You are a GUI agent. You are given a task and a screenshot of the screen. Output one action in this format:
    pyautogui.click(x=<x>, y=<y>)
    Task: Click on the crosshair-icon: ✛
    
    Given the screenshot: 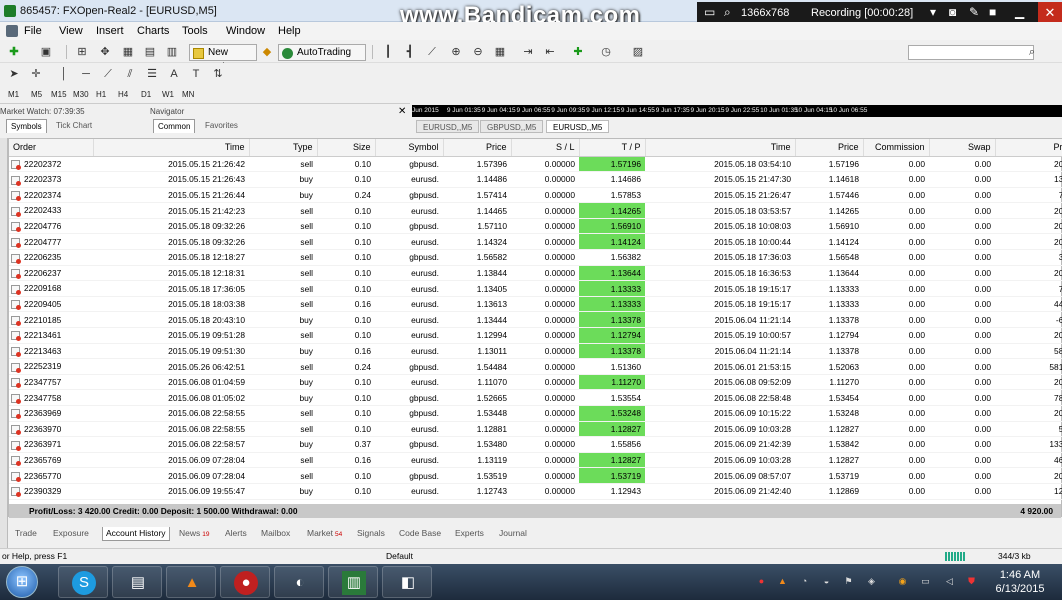 What is the action you would take?
    pyautogui.click(x=36, y=74)
    